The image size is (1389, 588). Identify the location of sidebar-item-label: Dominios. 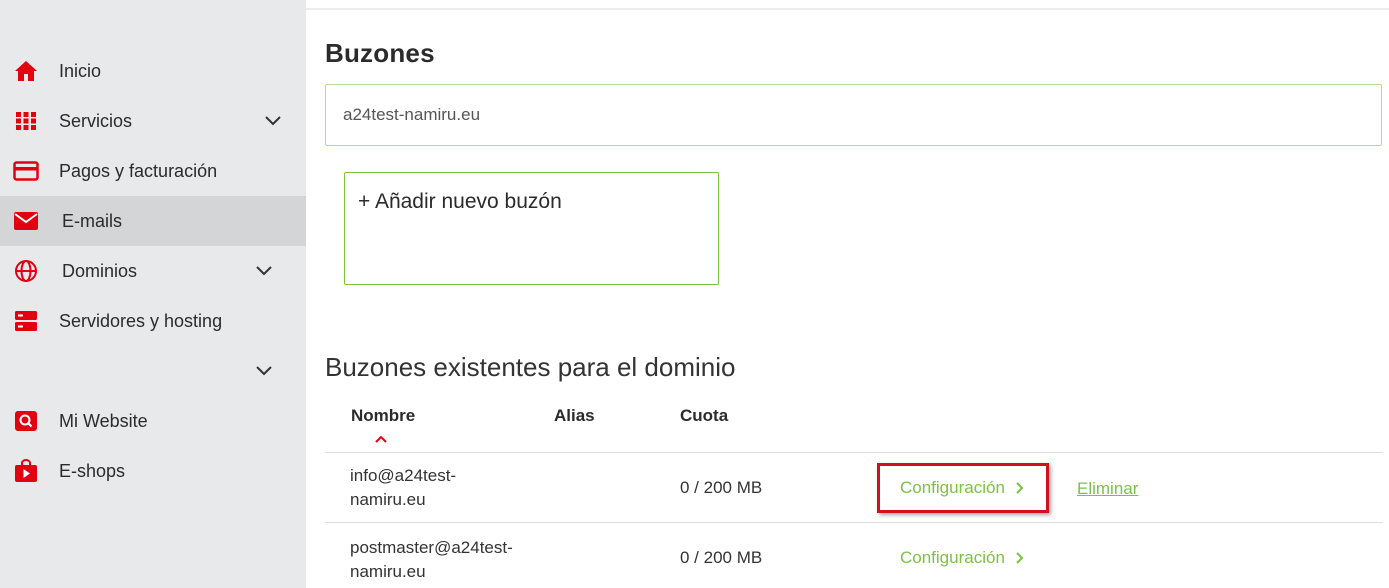
(100, 270).